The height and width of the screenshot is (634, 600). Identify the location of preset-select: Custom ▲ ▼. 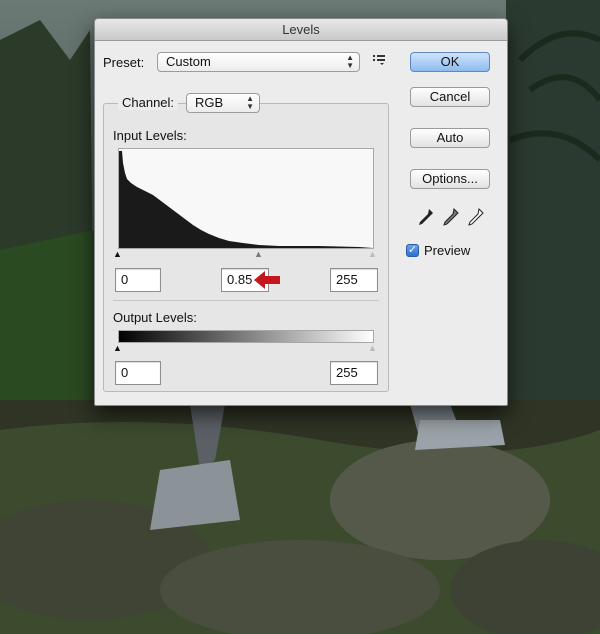
(258, 62).